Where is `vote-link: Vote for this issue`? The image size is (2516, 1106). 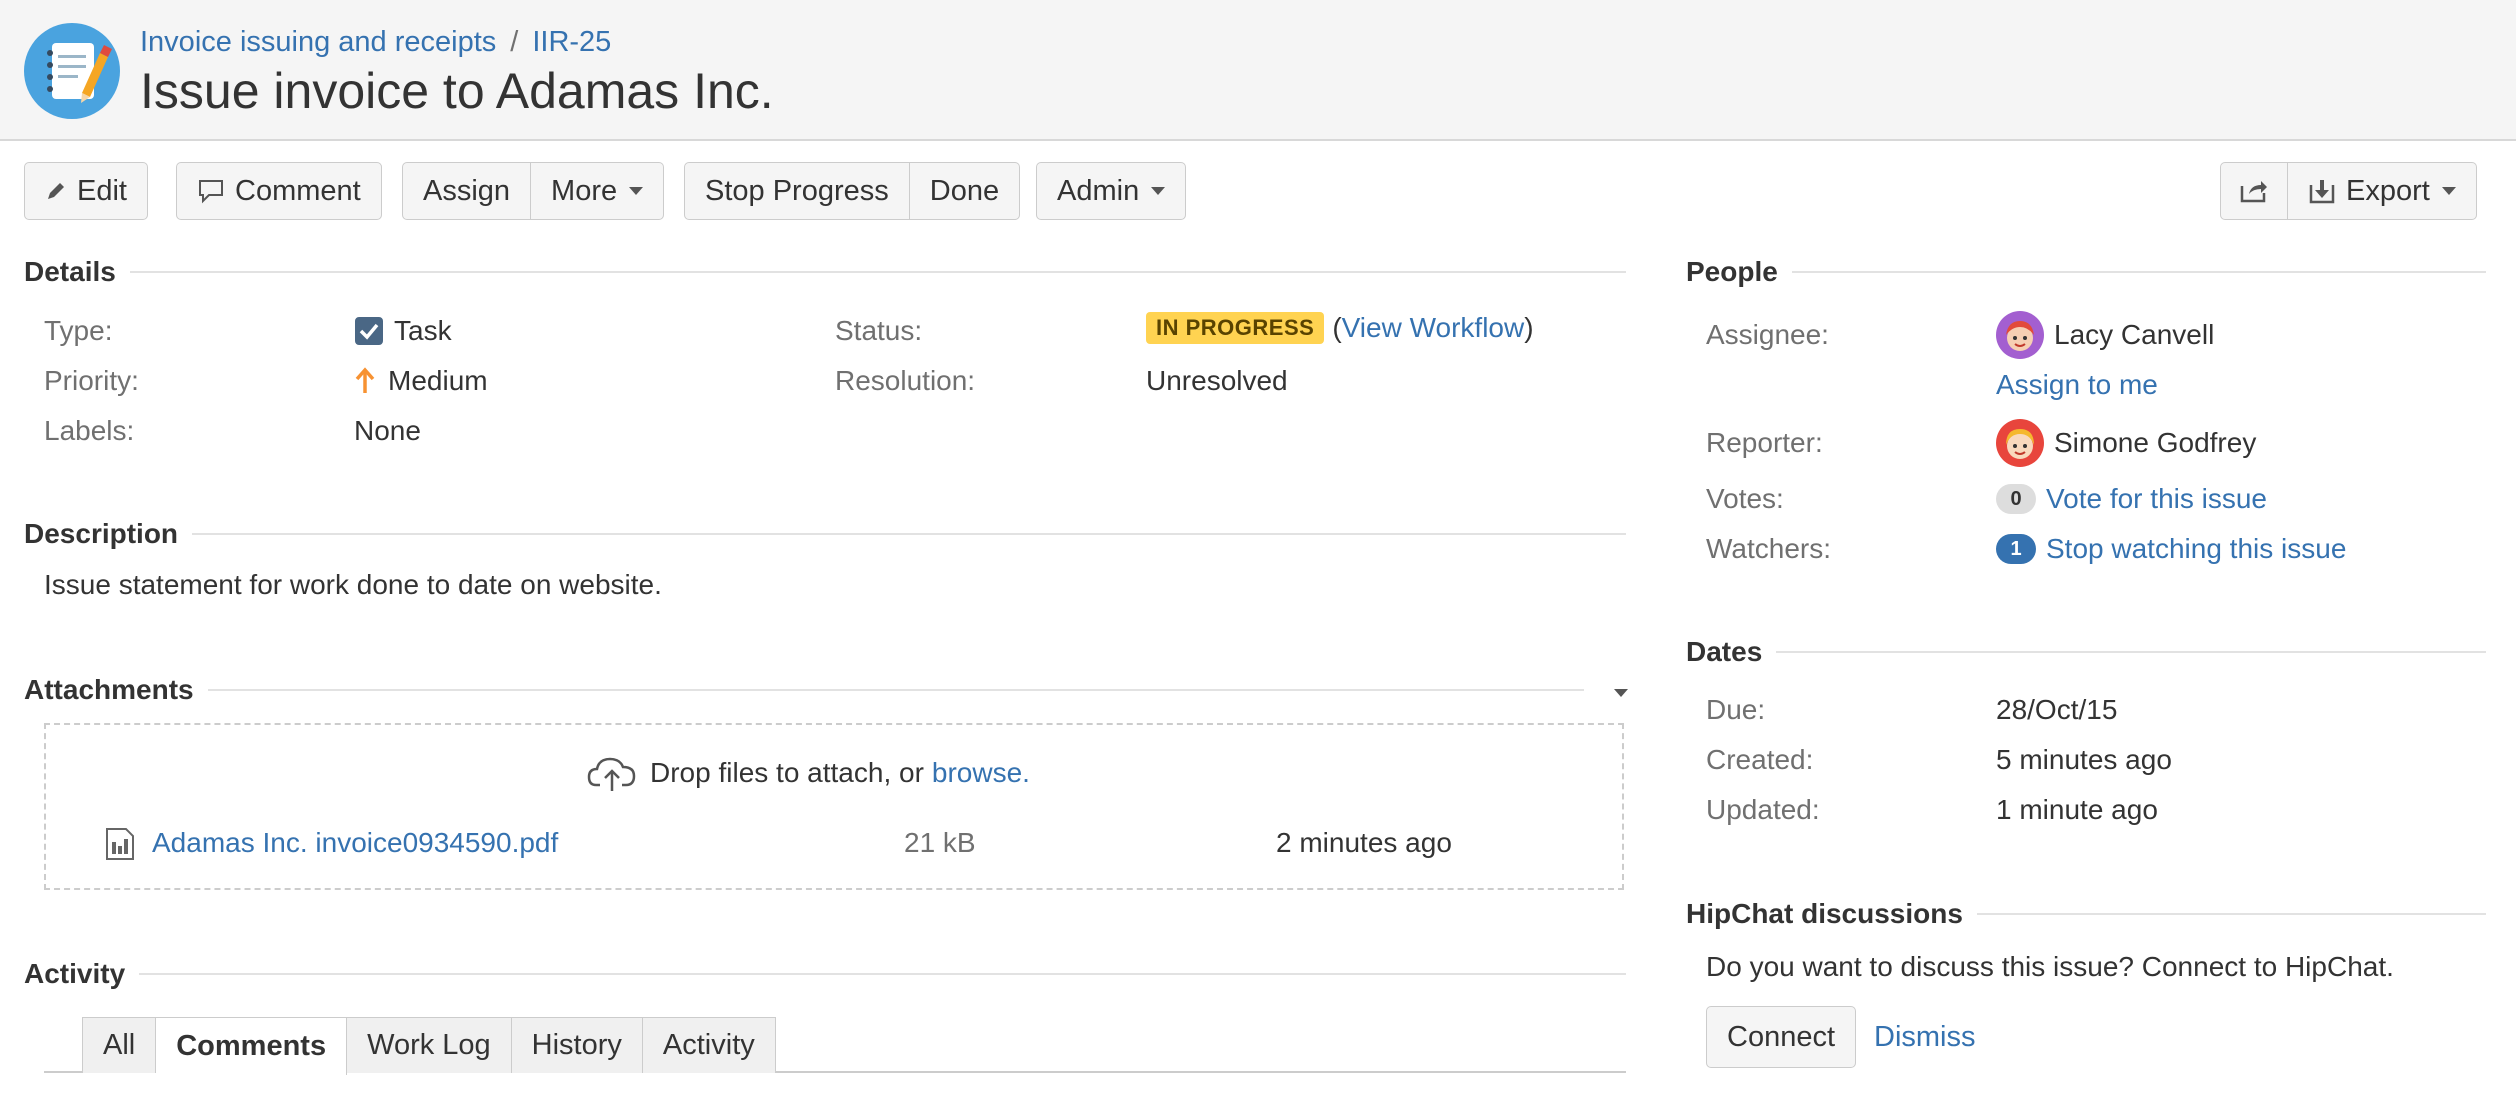 vote-link: Vote for this issue is located at coordinates (2156, 499).